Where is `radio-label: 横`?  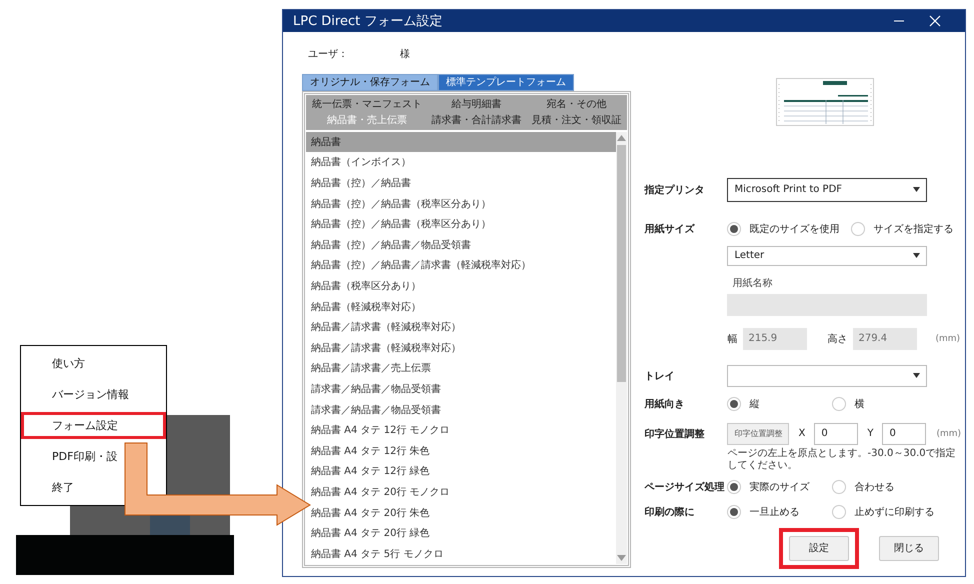
radio-label: 横 is located at coordinates (859, 404).